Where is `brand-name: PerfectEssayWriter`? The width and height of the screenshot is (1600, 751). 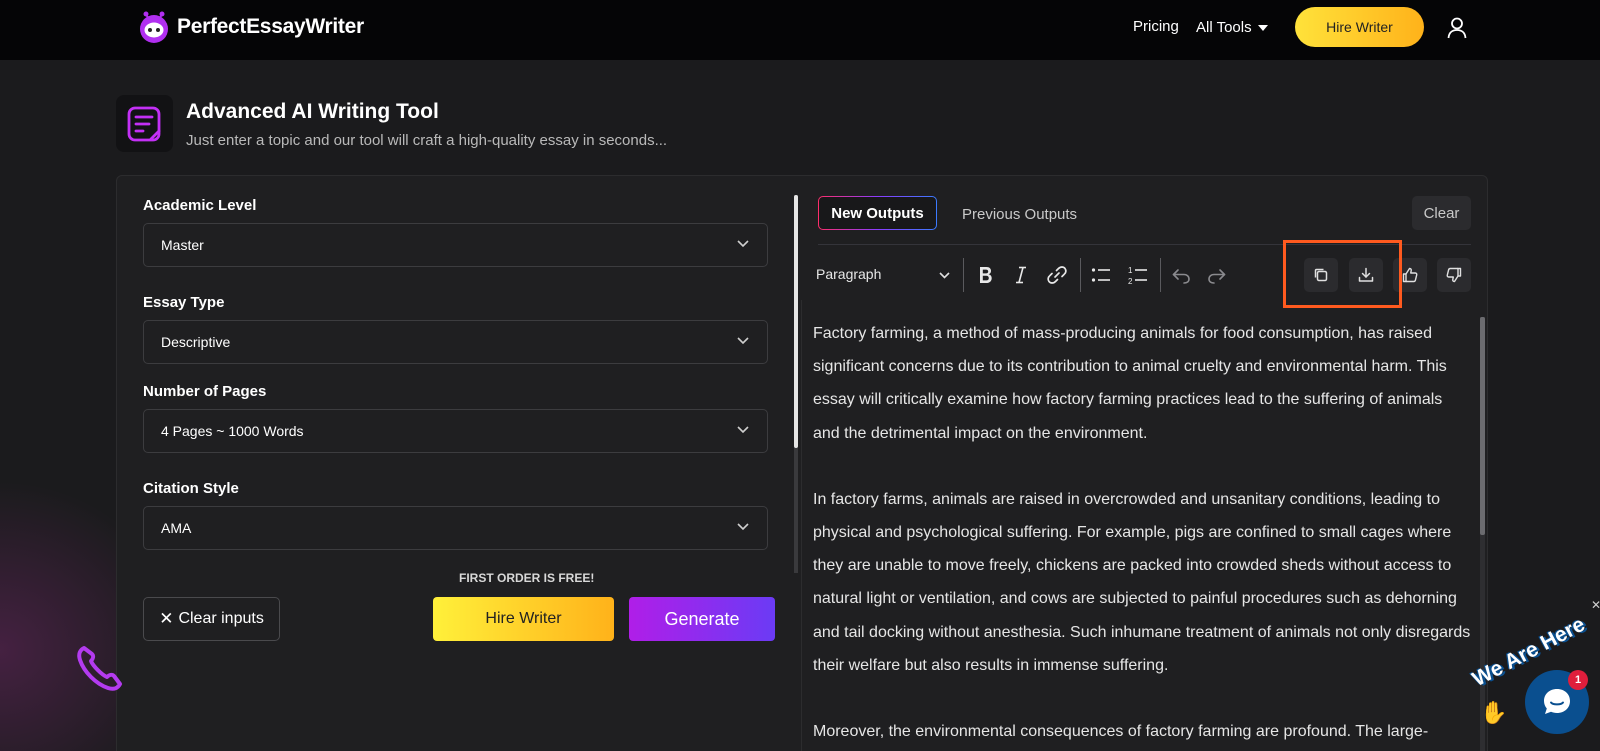 brand-name: PerfectEssayWriter is located at coordinates (270, 26).